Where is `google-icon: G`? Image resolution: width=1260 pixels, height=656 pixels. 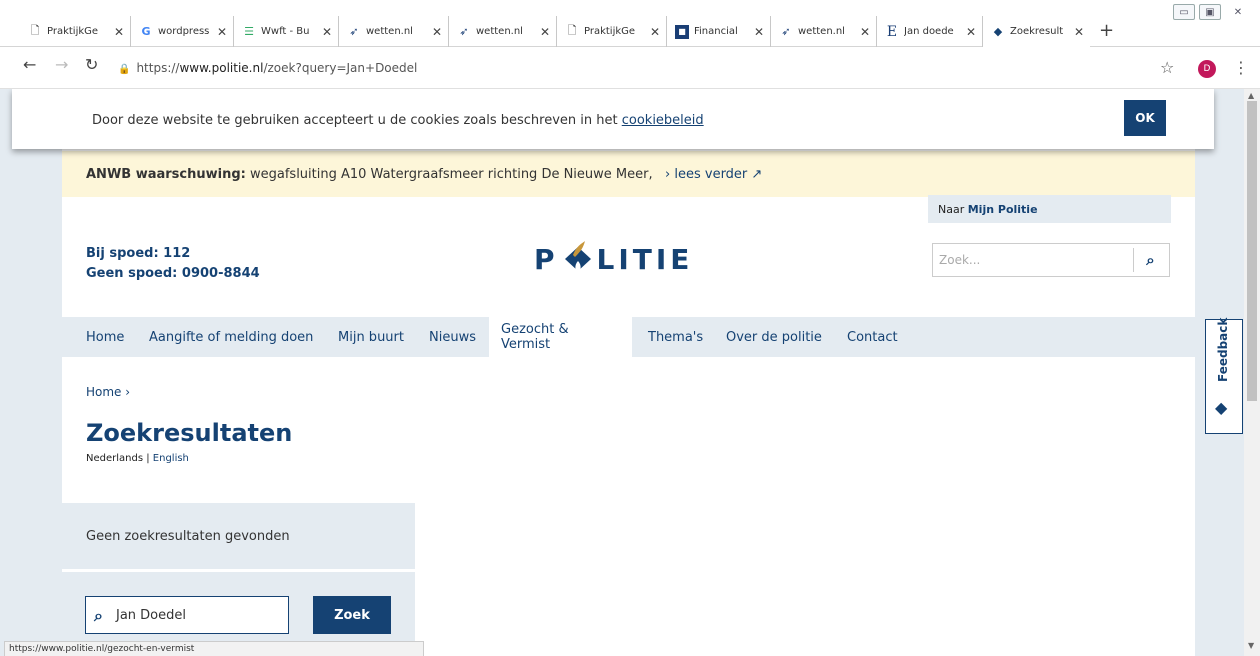 google-icon: G is located at coordinates (146, 31).